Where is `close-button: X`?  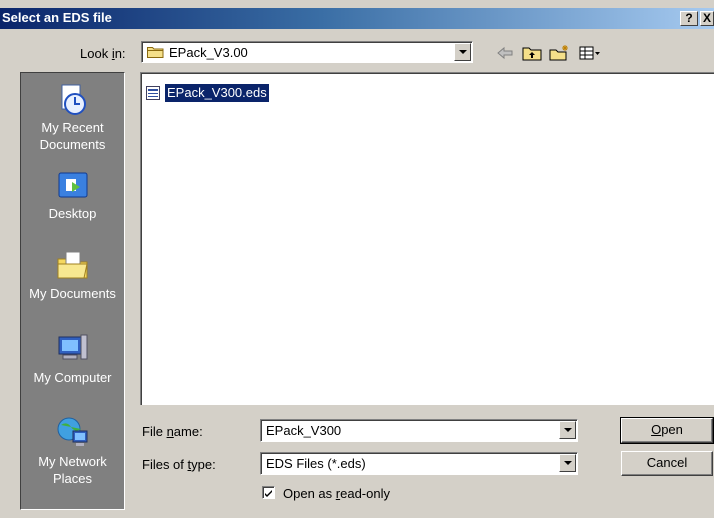 close-button: X is located at coordinates (707, 18).